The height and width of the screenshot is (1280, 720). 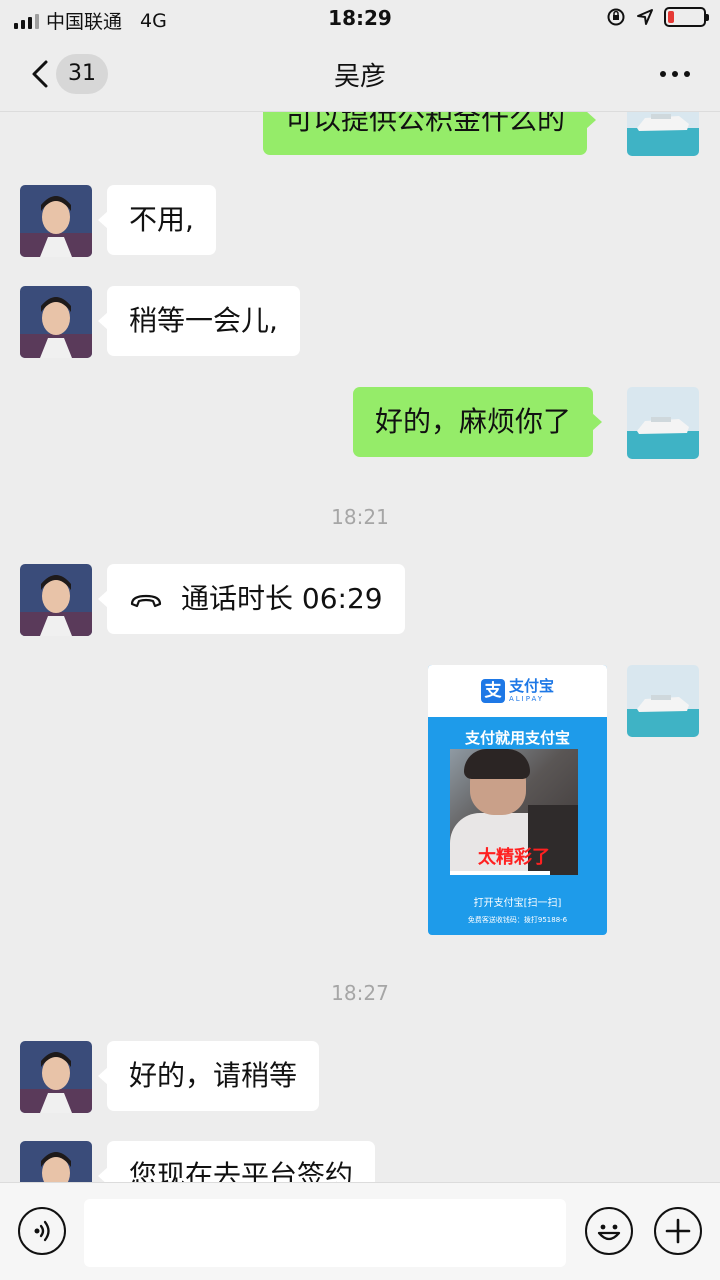 What do you see at coordinates (657, 17) in the screenshot?
I see `status-right` at bounding box center [657, 17].